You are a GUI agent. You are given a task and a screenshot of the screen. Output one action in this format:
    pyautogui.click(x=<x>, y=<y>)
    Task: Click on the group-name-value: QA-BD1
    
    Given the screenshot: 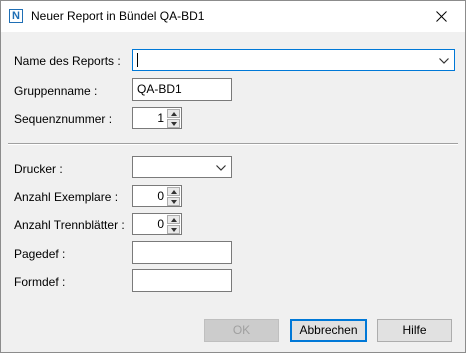 What is the action you would take?
    pyautogui.click(x=159, y=89)
    